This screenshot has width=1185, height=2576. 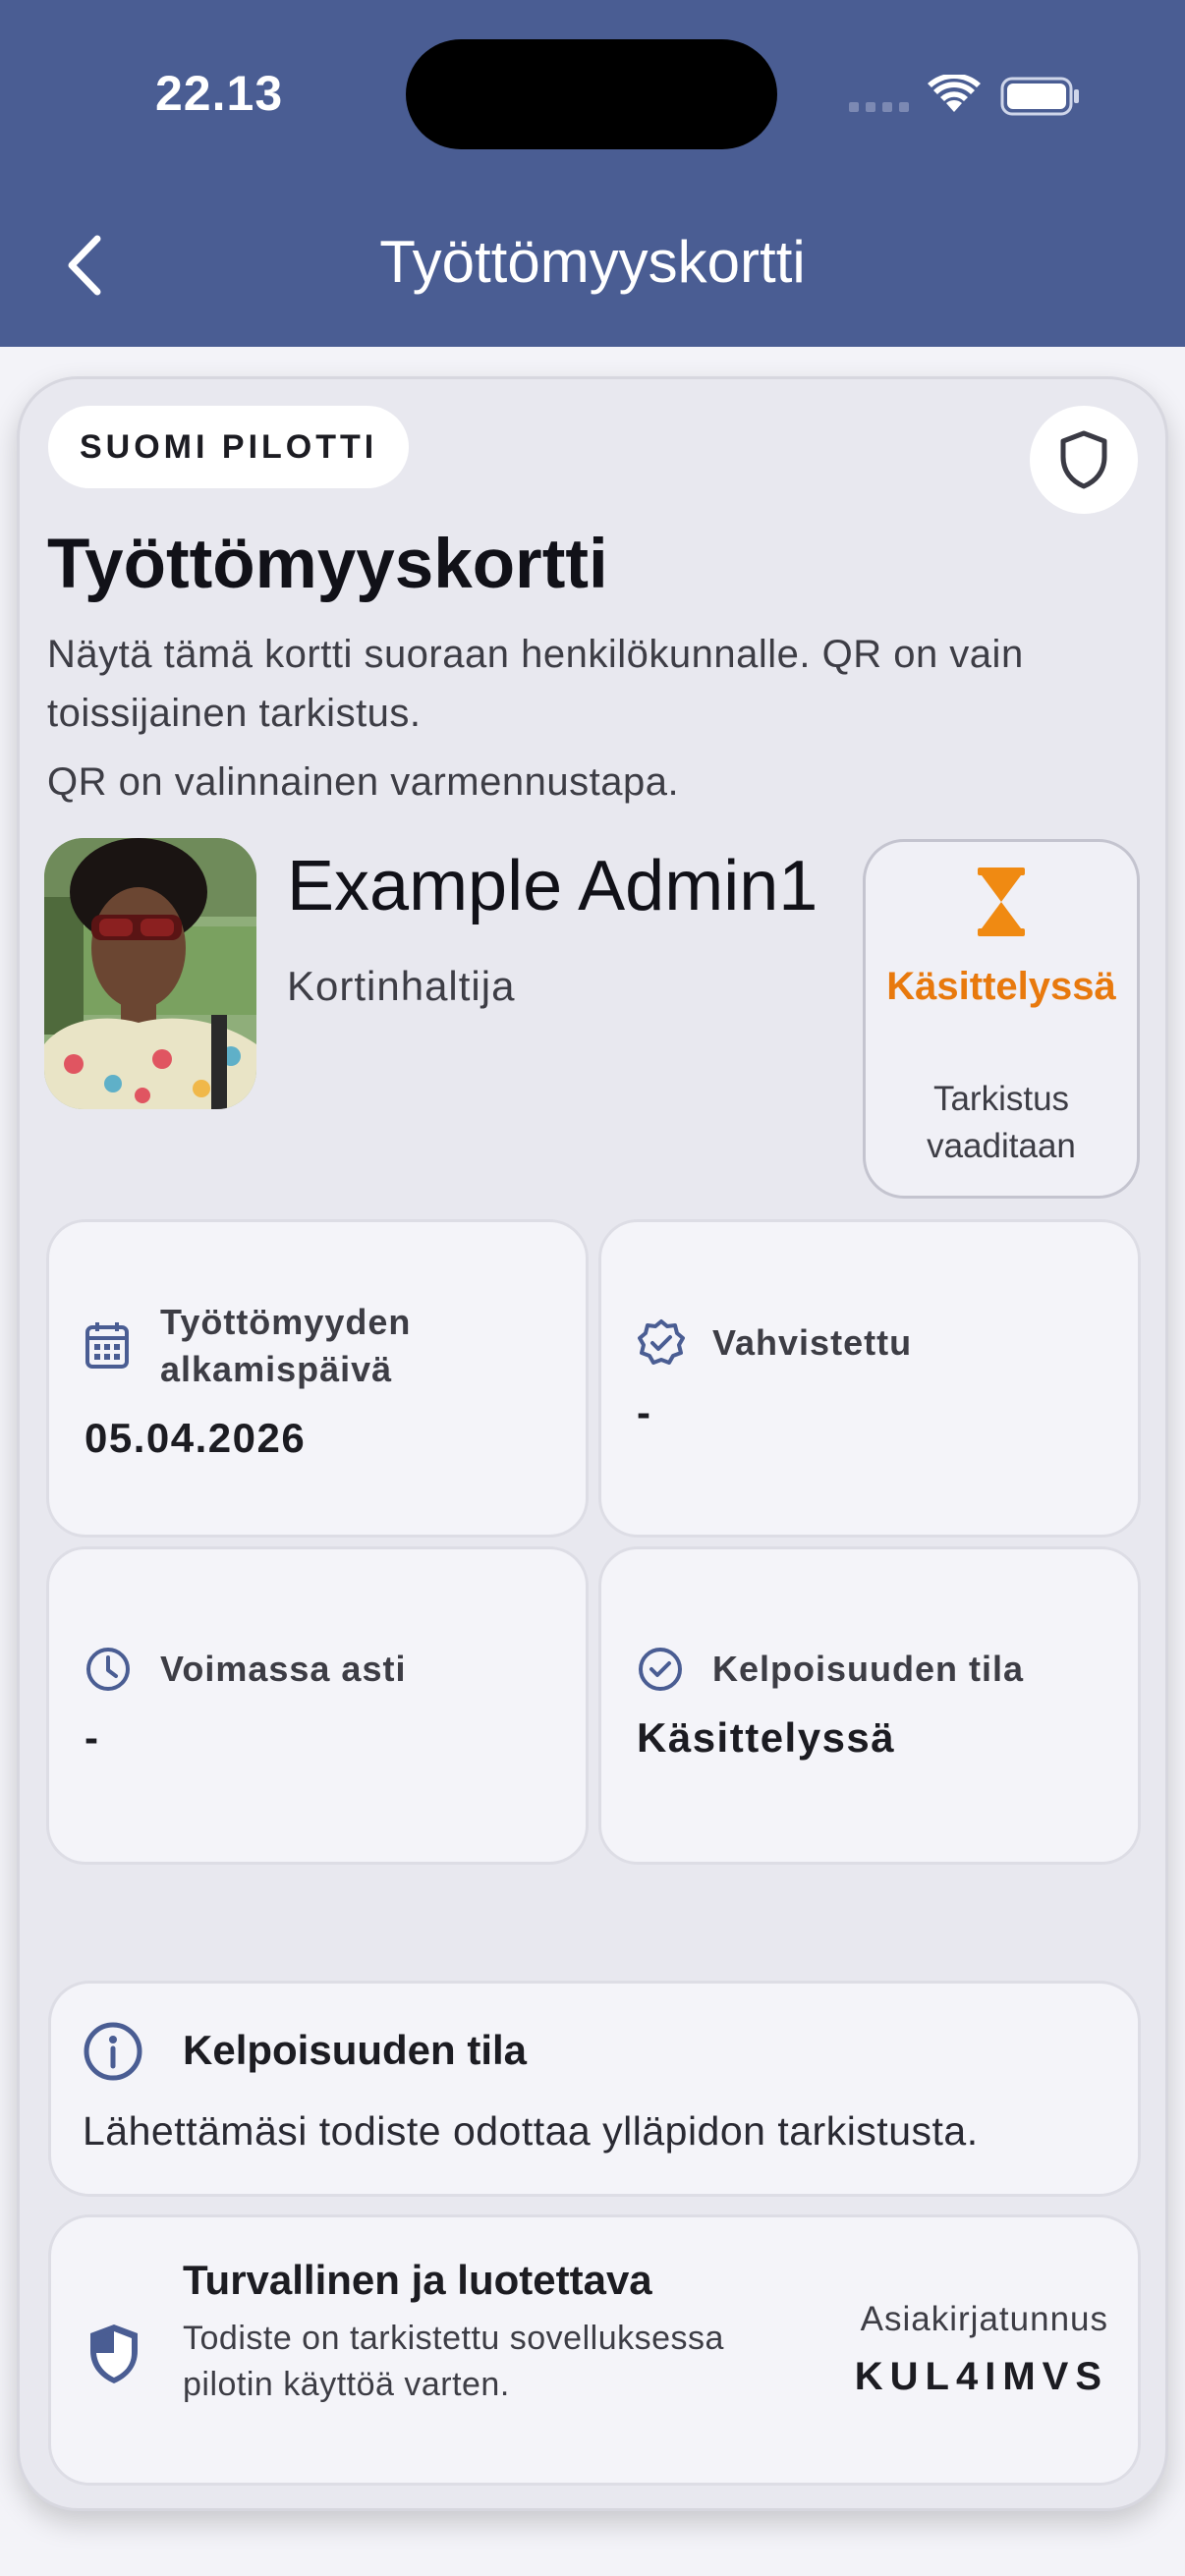 What do you see at coordinates (660, 1669) in the screenshot?
I see `check-circle-icon` at bounding box center [660, 1669].